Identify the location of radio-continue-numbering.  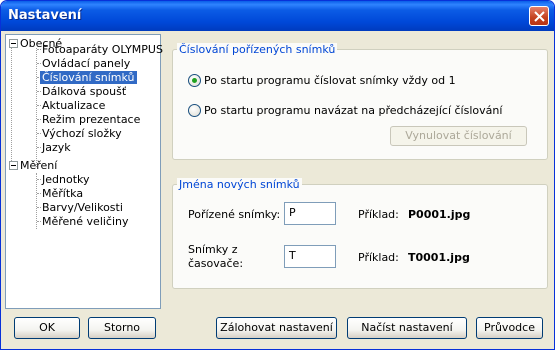
(194, 110).